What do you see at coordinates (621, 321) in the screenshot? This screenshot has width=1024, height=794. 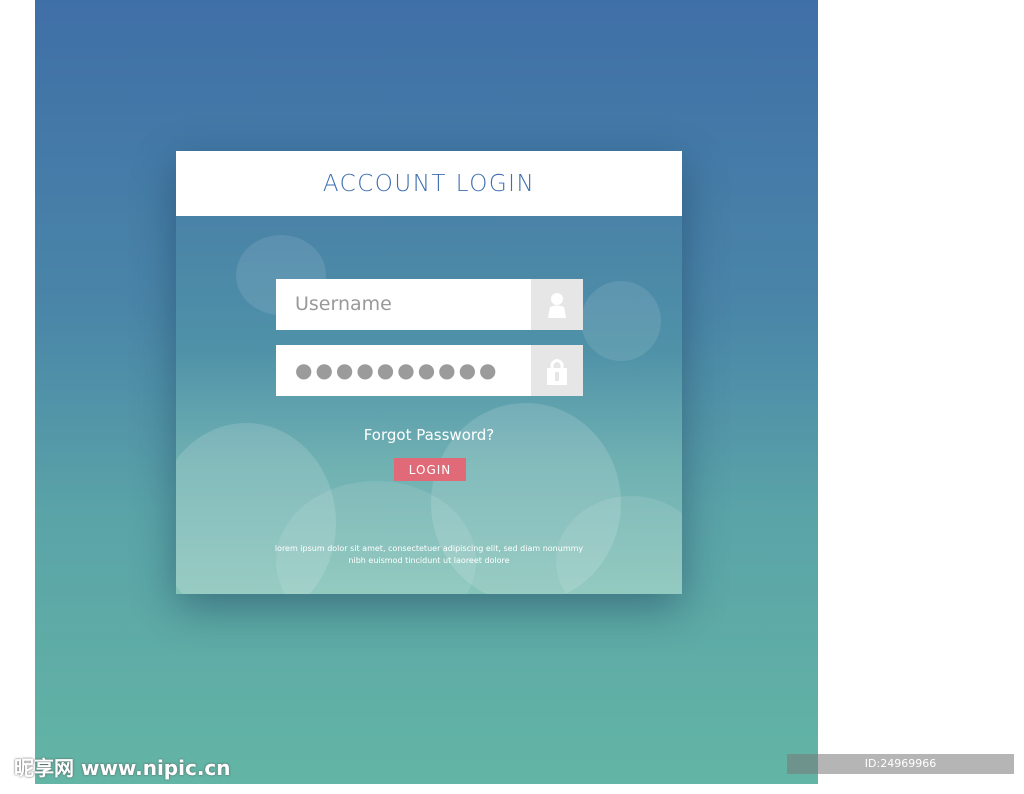 I see `cloud` at bounding box center [621, 321].